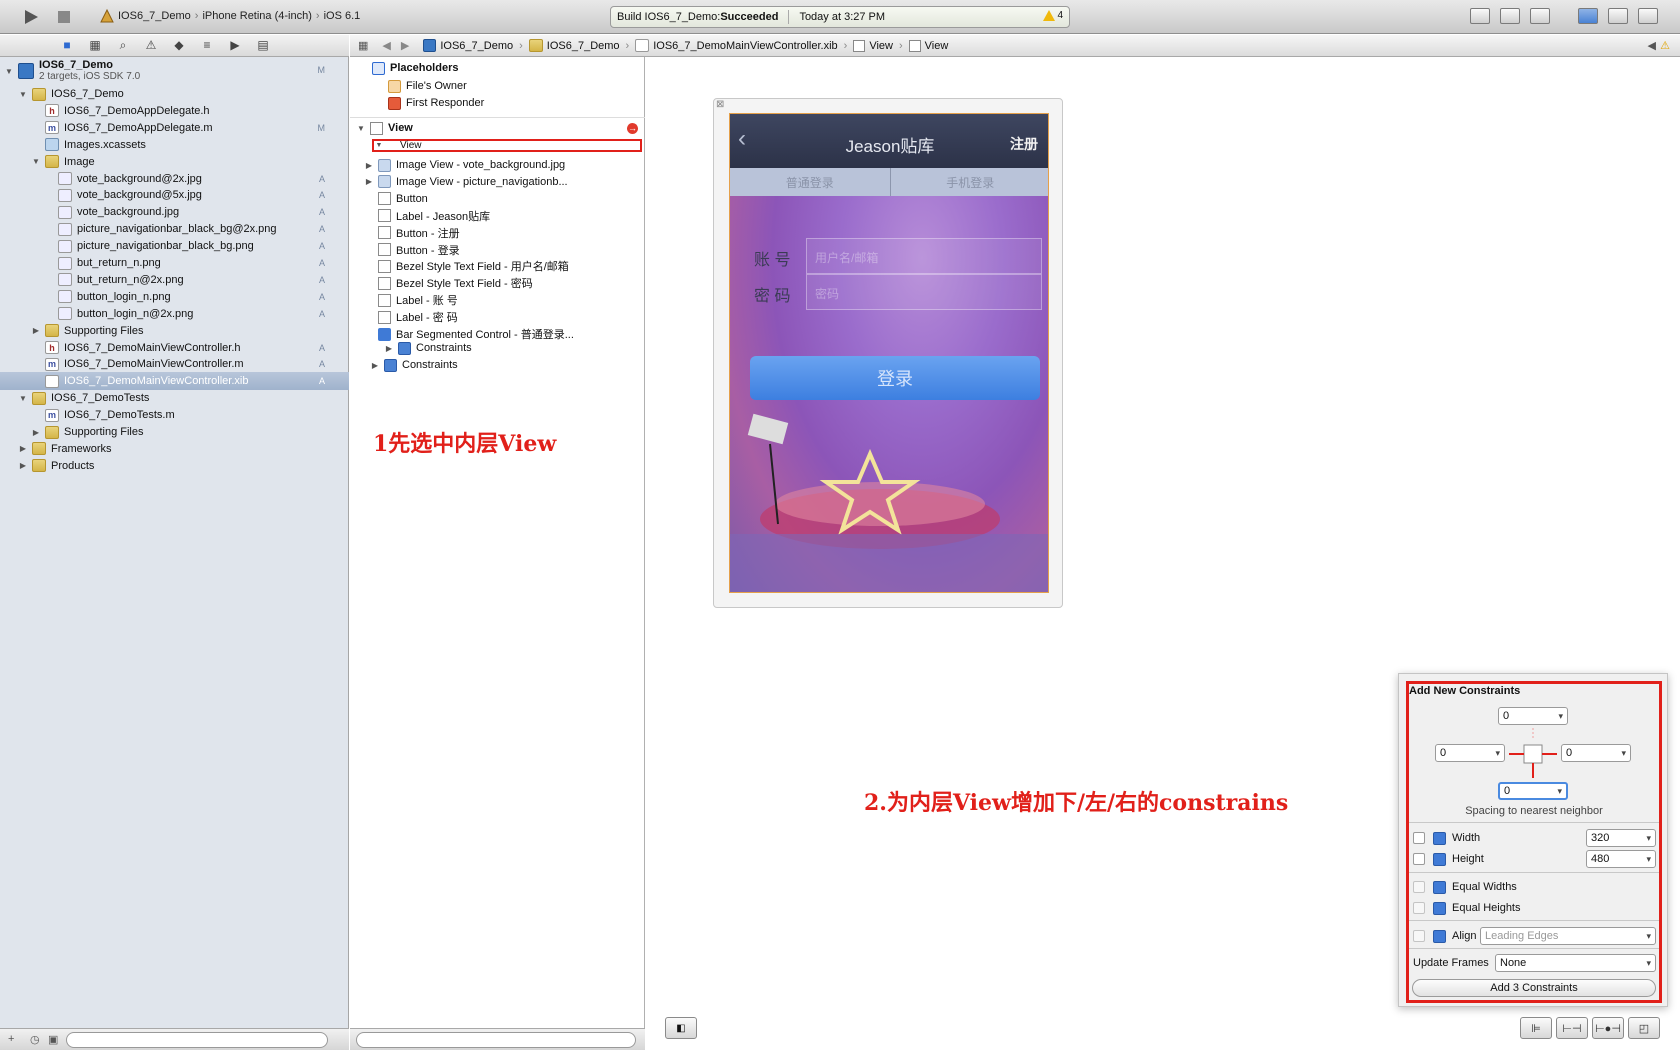  What do you see at coordinates (525, 216) in the screenshot?
I see `outline-child-item: Label - Jeason贴库` at bounding box center [525, 216].